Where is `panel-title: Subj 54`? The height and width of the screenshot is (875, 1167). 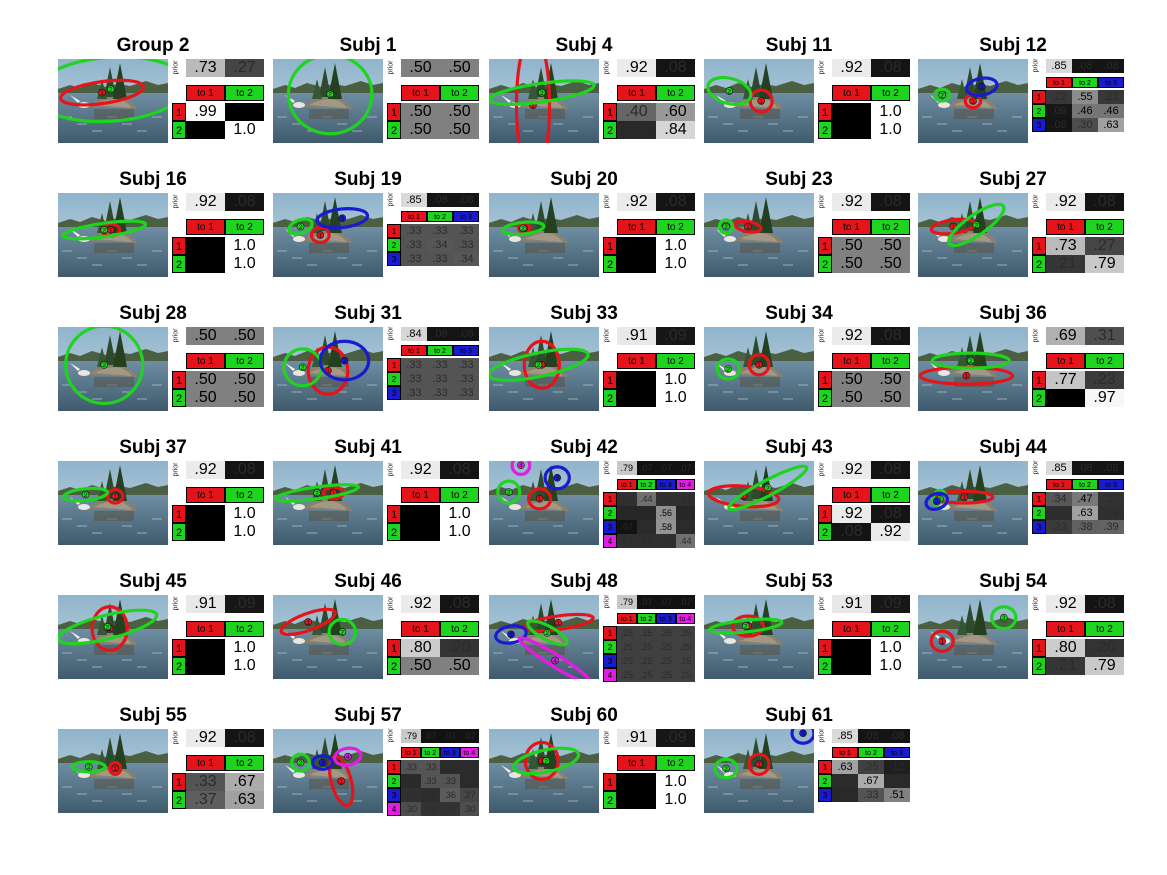 panel-title: Subj 54 is located at coordinates (1013, 581).